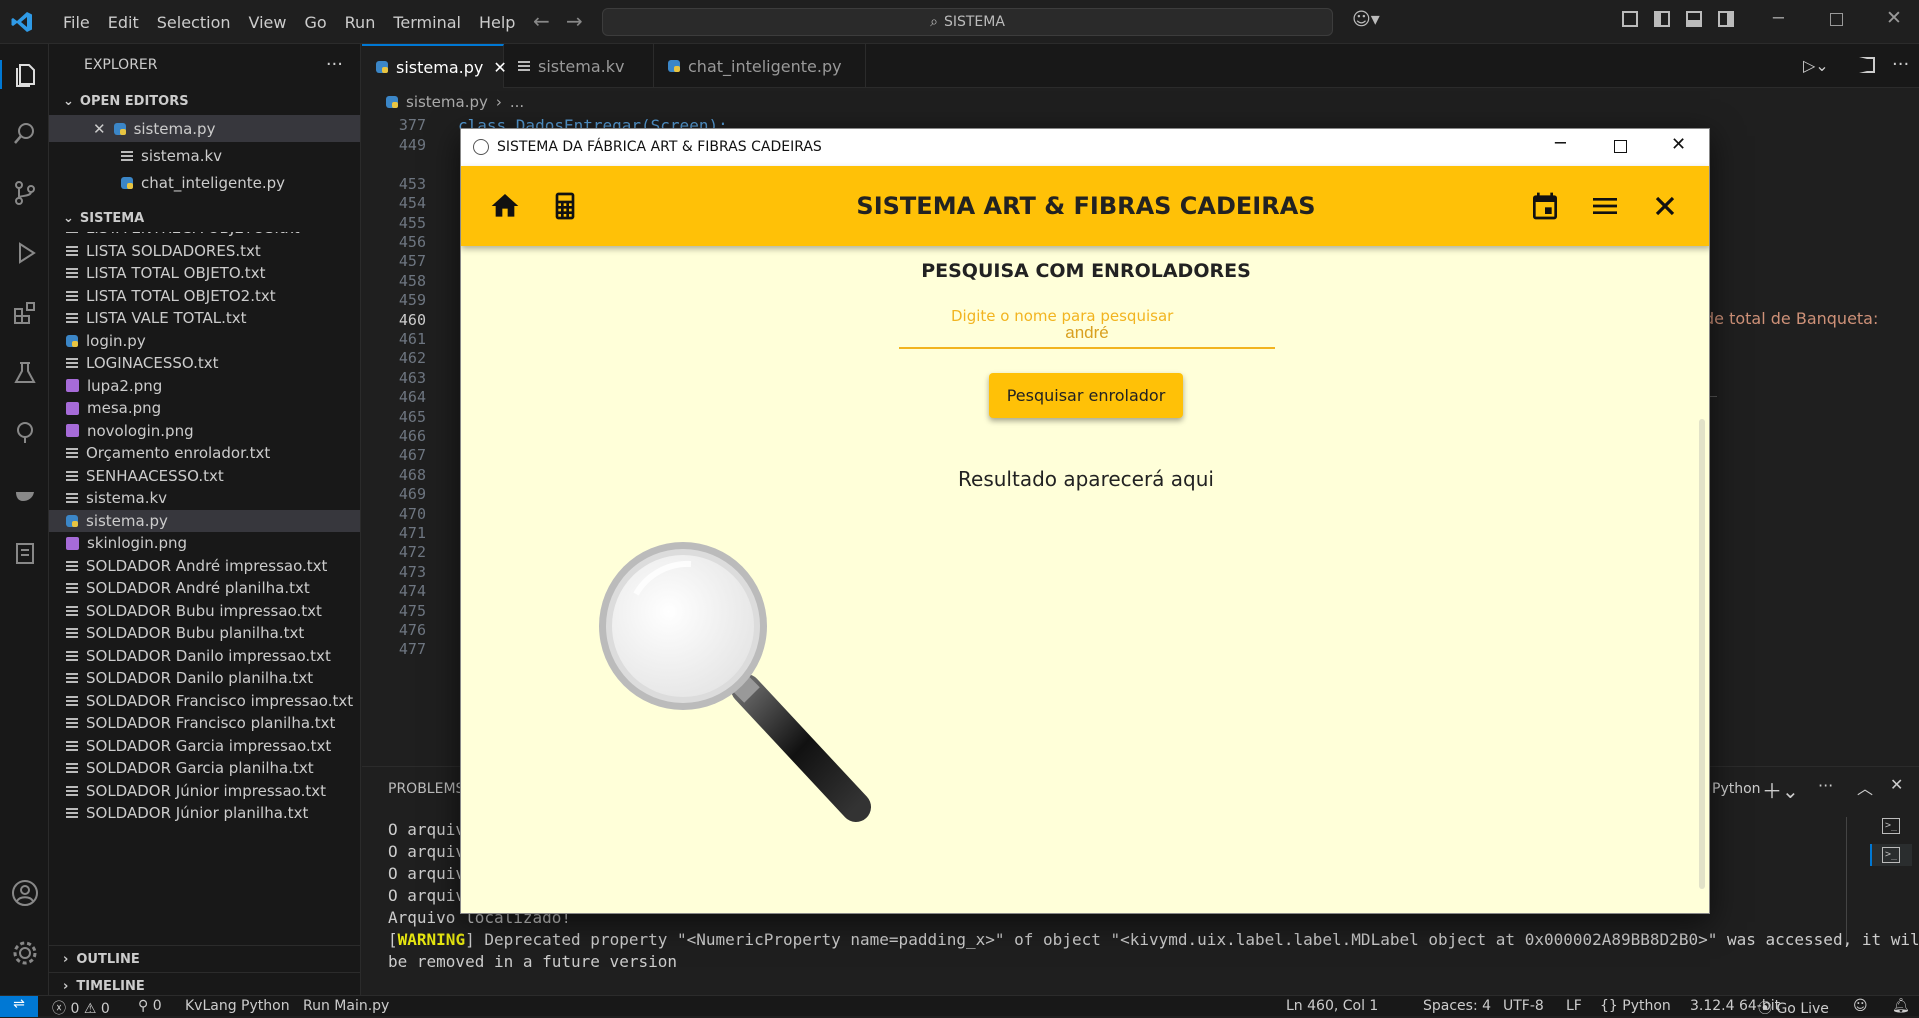 This screenshot has height=1018, width=1919. Describe the element at coordinates (574, 21) in the screenshot. I see `forward-arrow-icon: →` at that location.